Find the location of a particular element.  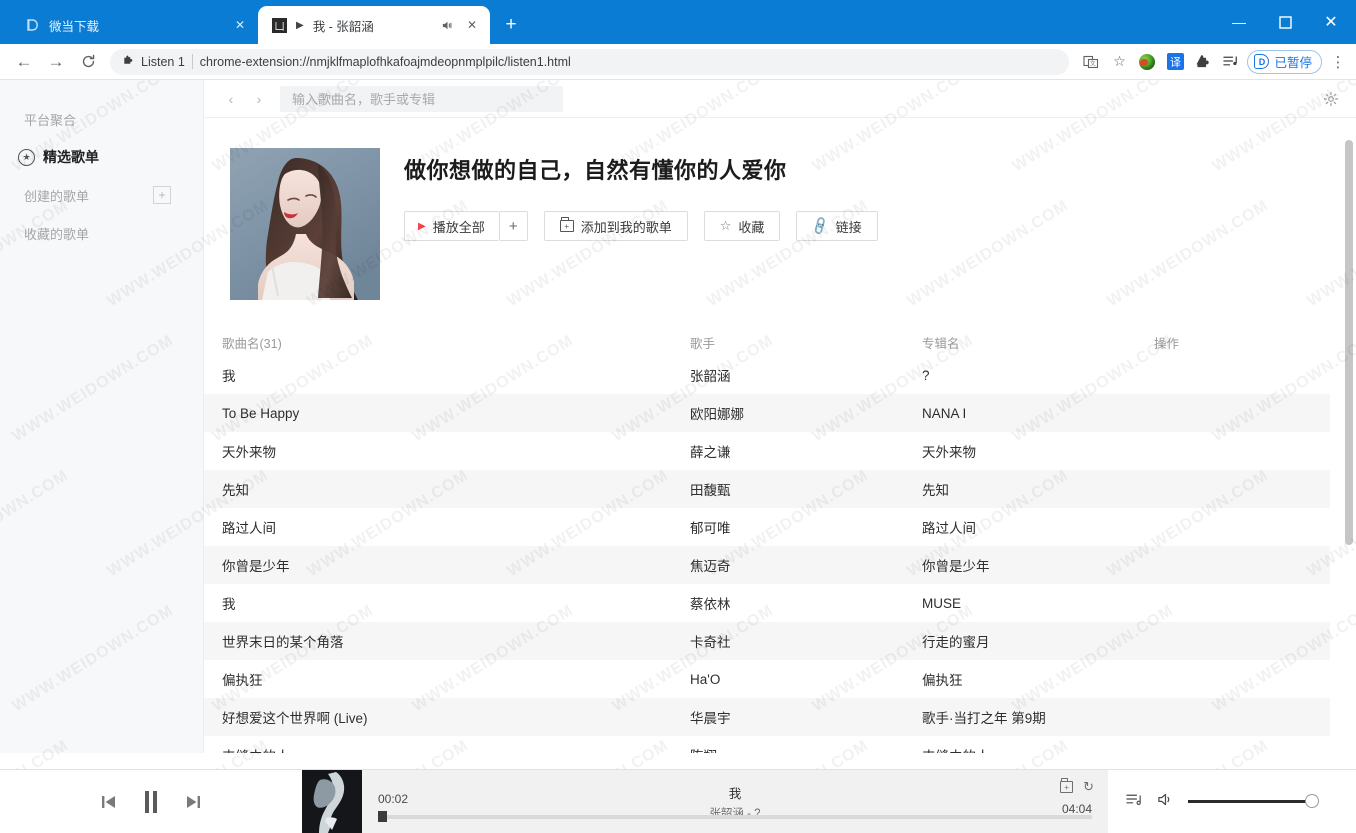

player-right-controls is located at coordinates (1232, 801).